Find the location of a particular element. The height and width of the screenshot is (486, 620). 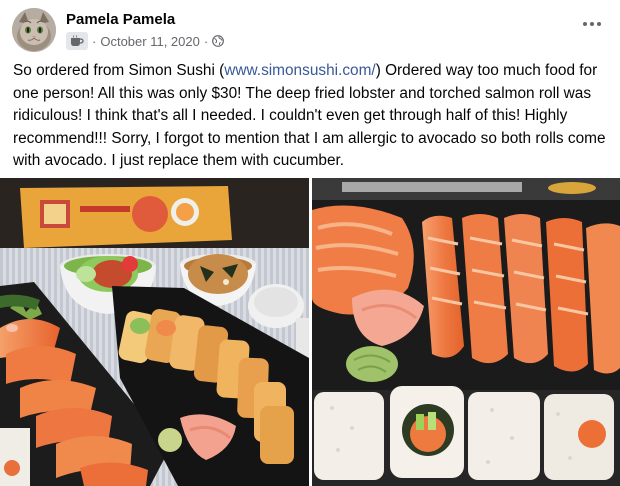

author-avatar is located at coordinates (34, 30).